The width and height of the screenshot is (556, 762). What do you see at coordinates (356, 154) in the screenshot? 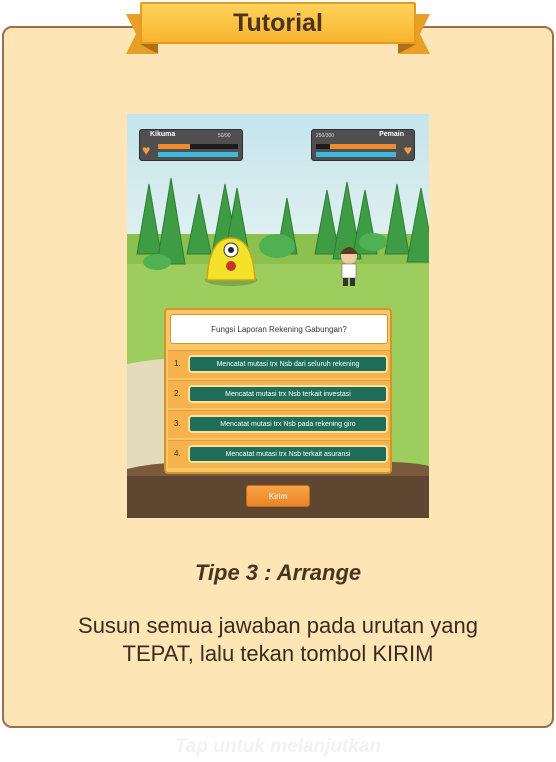
I see `player-energy-bar` at bounding box center [356, 154].